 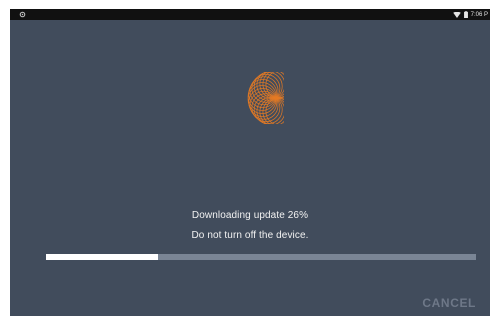 What do you see at coordinates (250, 235) in the screenshot?
I see `warning-text: Do not turn off the device.` at bounding box center [250, 235].